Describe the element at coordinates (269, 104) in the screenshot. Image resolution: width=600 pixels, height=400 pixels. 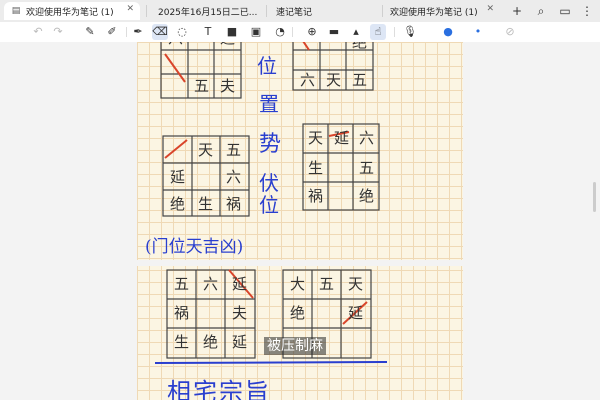
I see `handwriting-text: 置` at that location.